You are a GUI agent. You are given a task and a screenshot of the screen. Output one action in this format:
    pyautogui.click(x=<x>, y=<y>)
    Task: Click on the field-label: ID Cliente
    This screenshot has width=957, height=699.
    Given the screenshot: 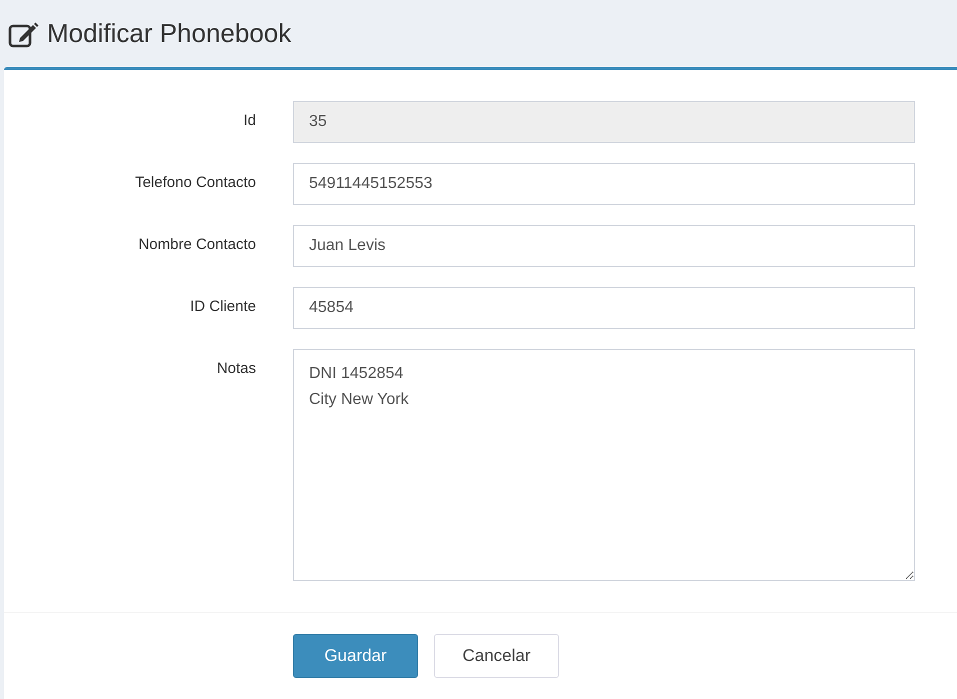 What is the action you would take?
    pyautogui.click(x=222, y=307)
    